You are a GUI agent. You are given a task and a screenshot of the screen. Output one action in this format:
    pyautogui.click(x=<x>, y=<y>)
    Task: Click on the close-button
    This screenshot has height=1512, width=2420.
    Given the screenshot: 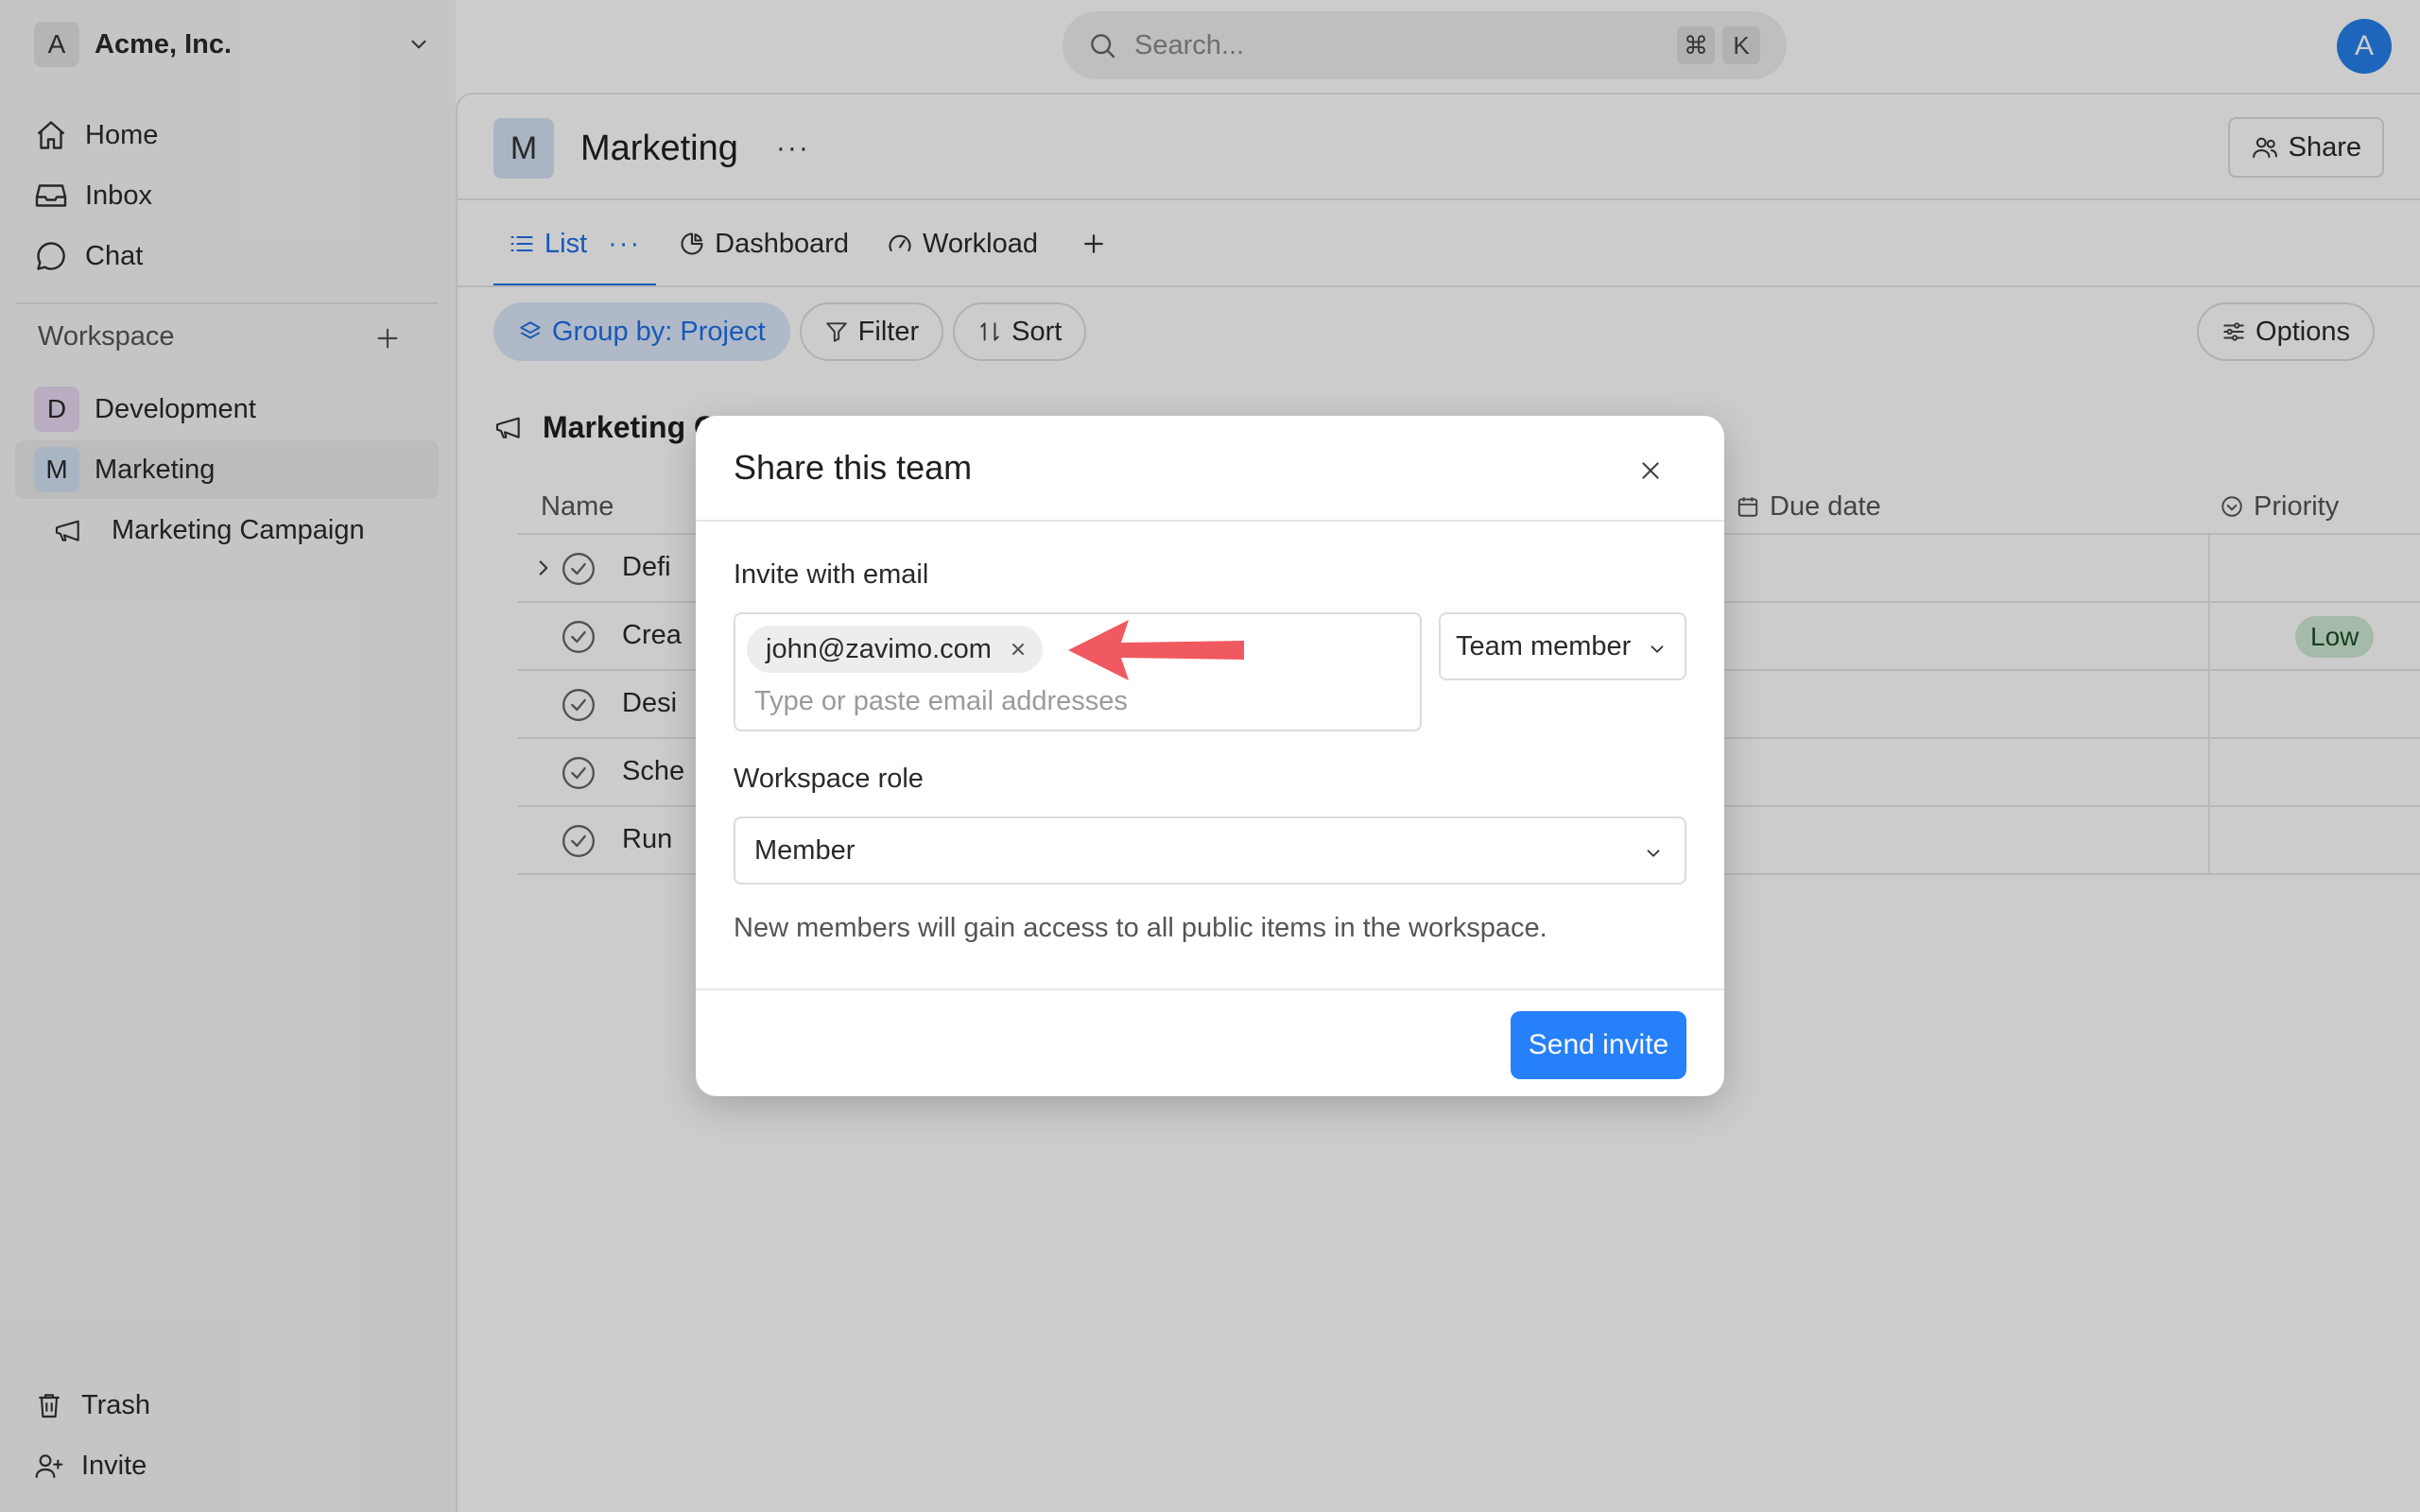 What is the action you would take?
    pyautogui.click(x=1651, y=471)
    